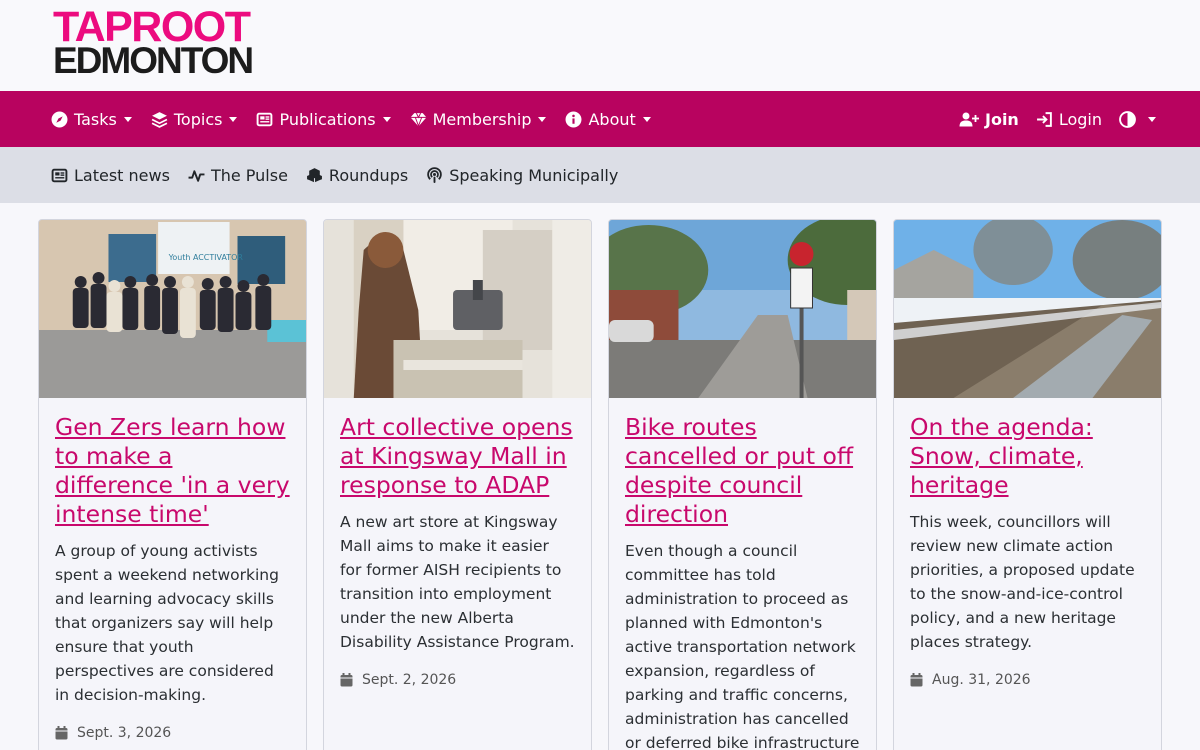 Image resolution: width=1200 pixels, height=750 pixels. I want to click on nav-account: Join Login, so click(1057, 119).